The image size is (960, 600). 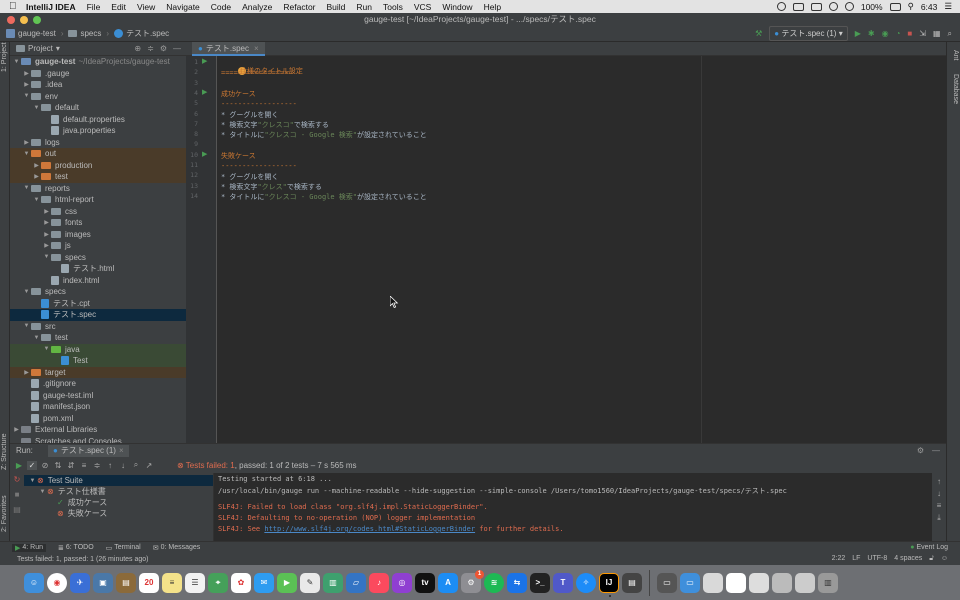 I want to click on update-project-icon: ⇲, so click(x=922, y=33).